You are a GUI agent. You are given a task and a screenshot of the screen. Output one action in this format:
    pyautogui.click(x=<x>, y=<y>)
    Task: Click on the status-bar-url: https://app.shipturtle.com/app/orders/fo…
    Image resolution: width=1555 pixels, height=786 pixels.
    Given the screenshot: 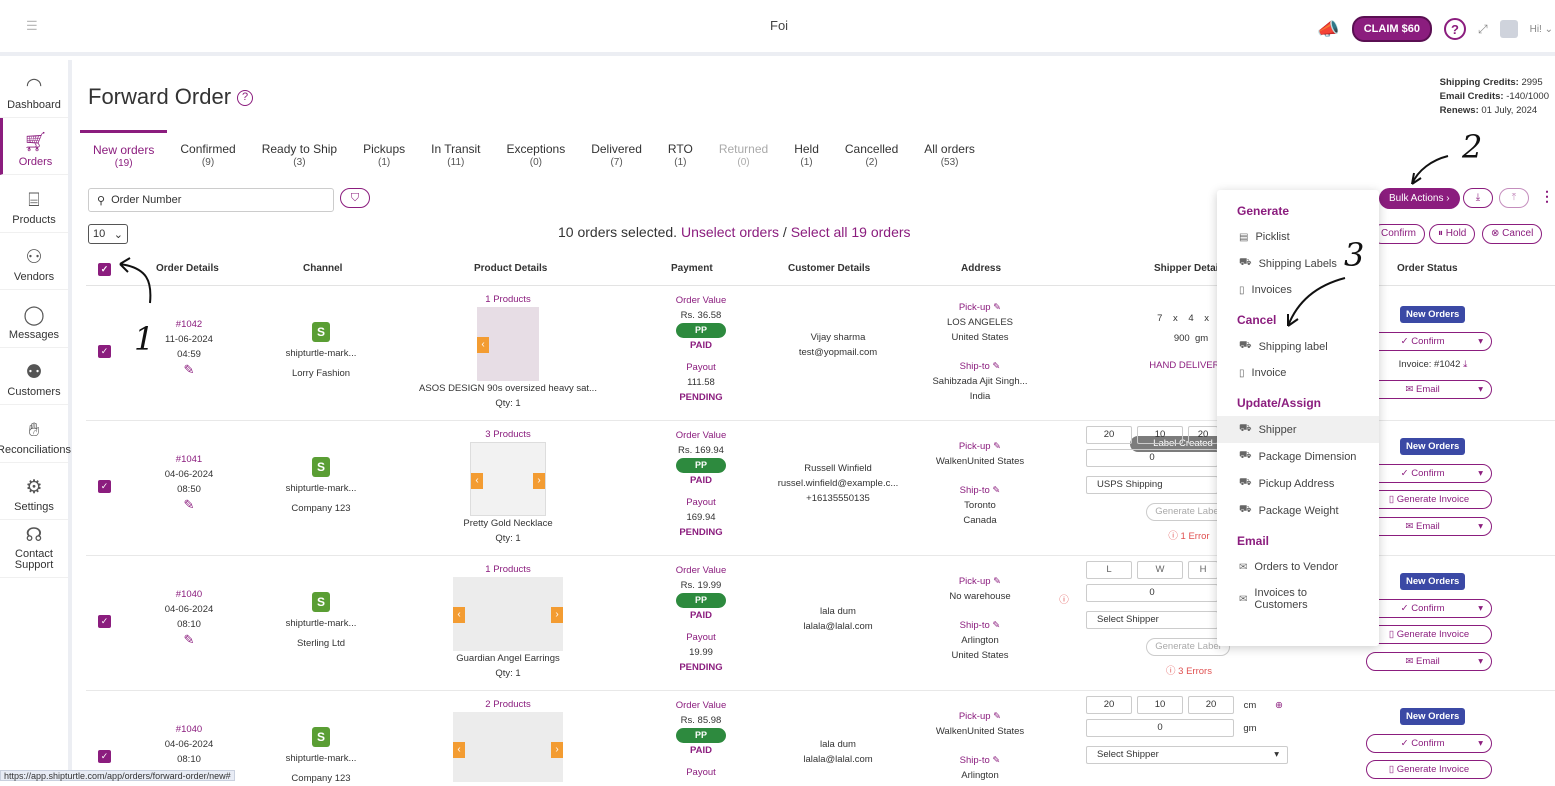 What is the action you would take?
    pyautogui.click(x=117, y=775)
    